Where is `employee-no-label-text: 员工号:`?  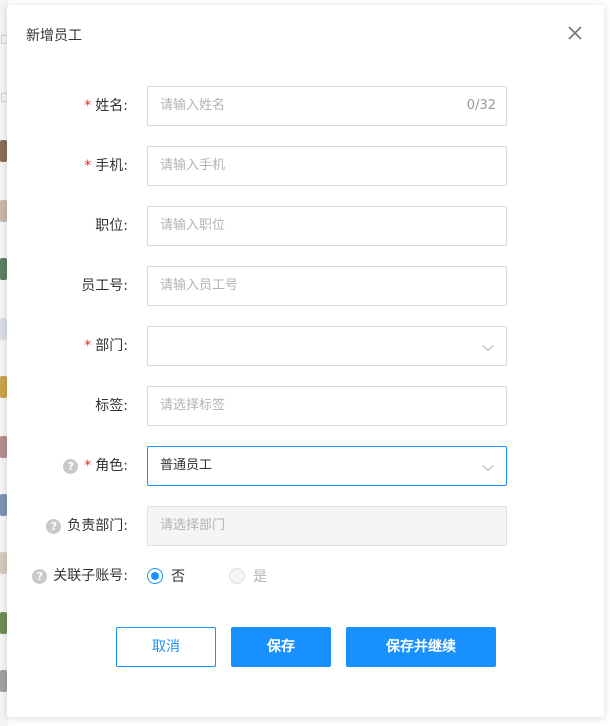
employee-no-label-text: 员工号: is located at coordinates (104, 286).